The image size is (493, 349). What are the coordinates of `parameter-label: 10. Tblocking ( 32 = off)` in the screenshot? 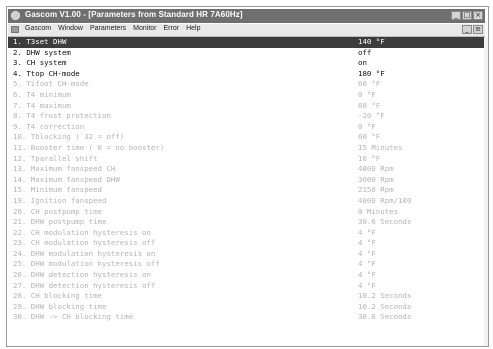 It's located at (69, 137).